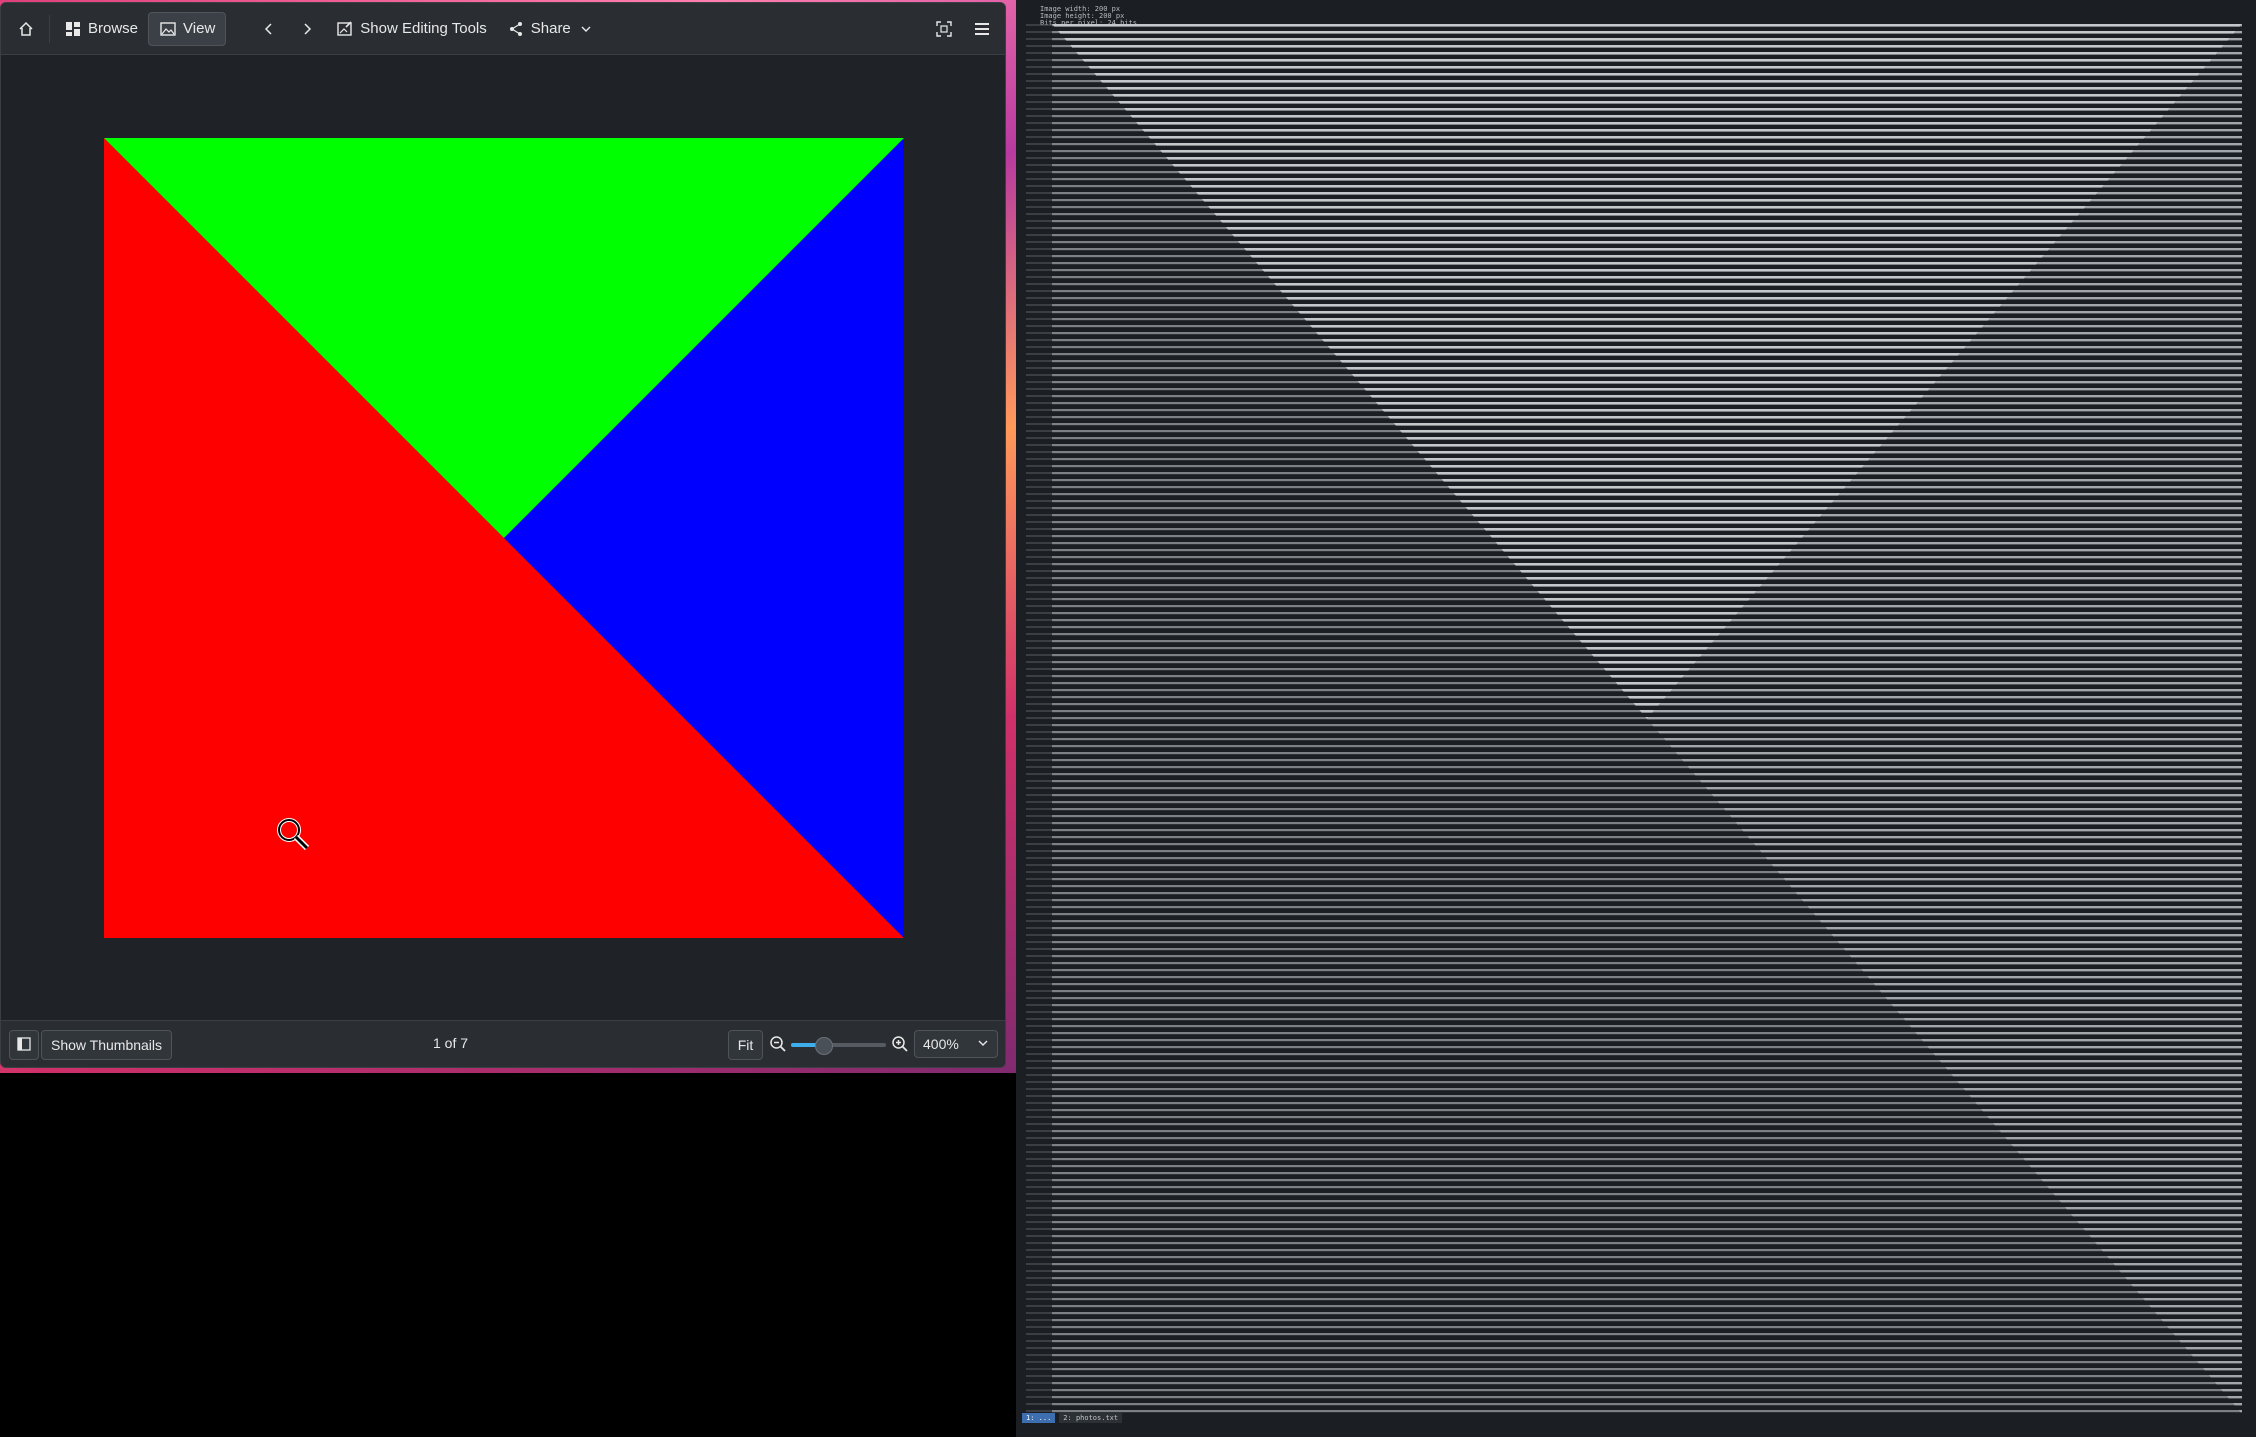  I want to click on share-button: Share, so click(551, 29).